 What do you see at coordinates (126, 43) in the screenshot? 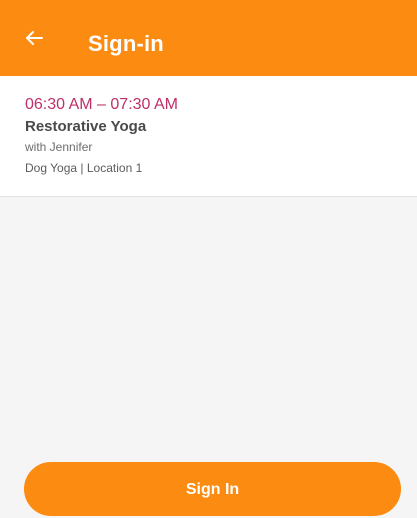
I see `page-title: Sign-in` at bounding box center [126, 43].